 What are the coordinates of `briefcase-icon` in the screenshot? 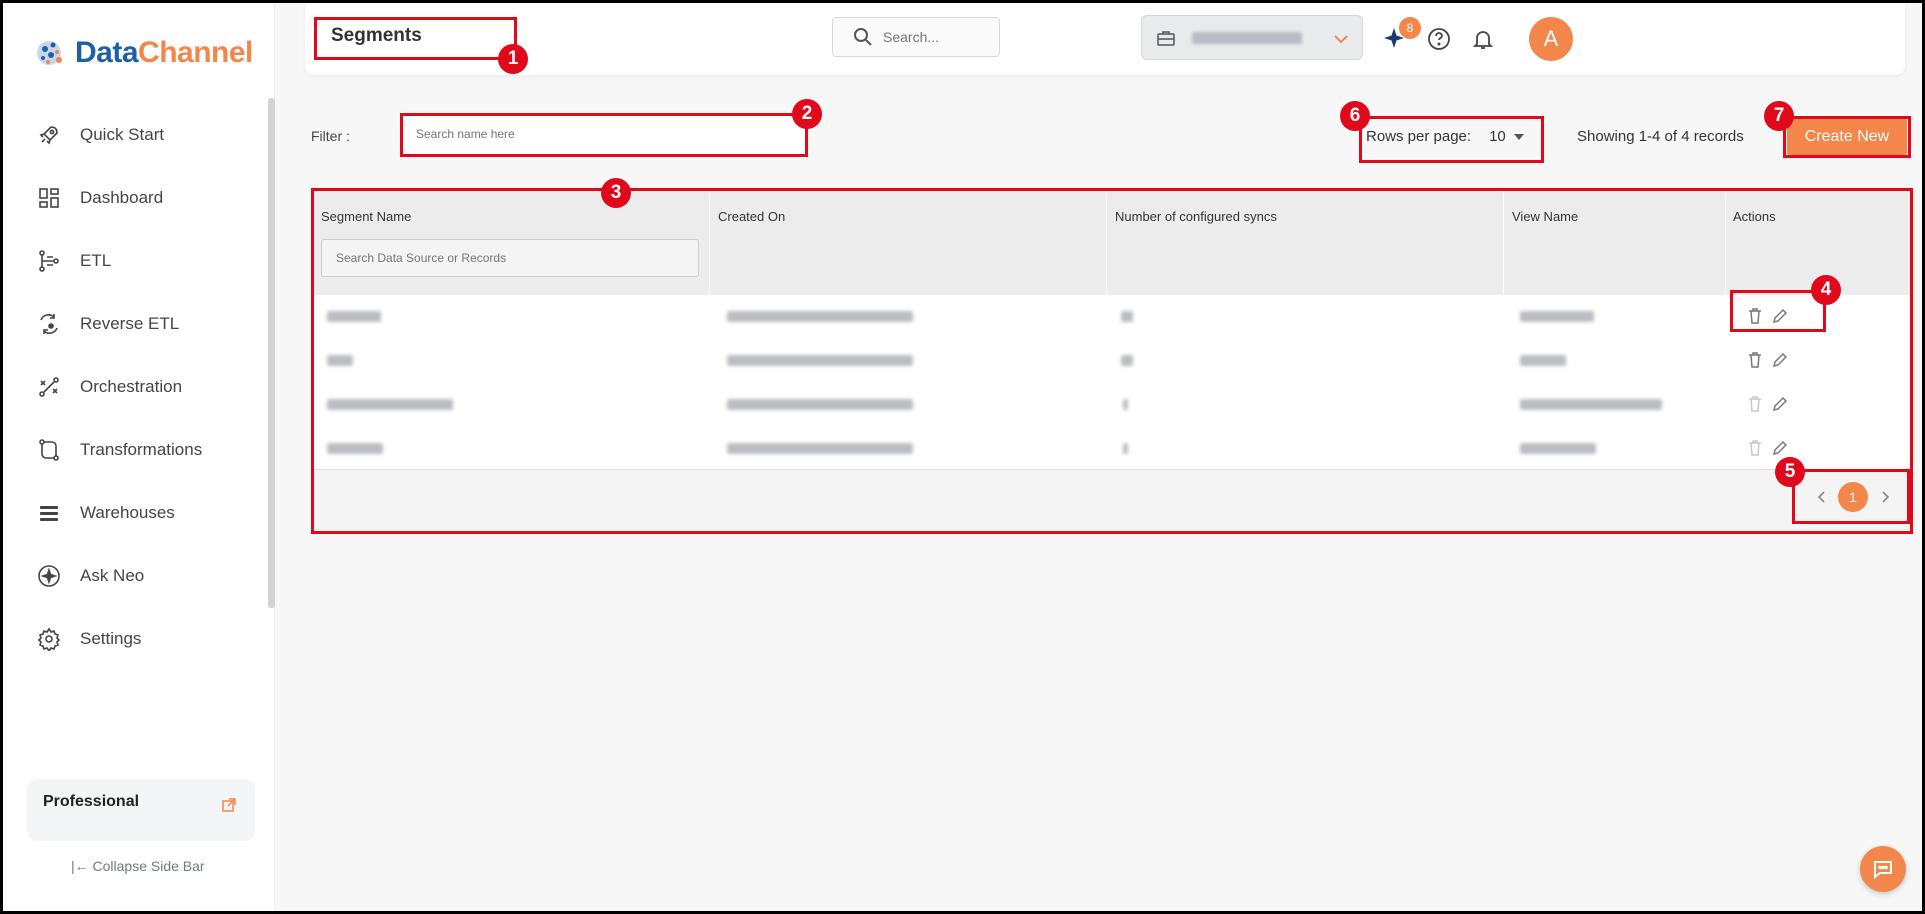 It's located at (1166, 38).